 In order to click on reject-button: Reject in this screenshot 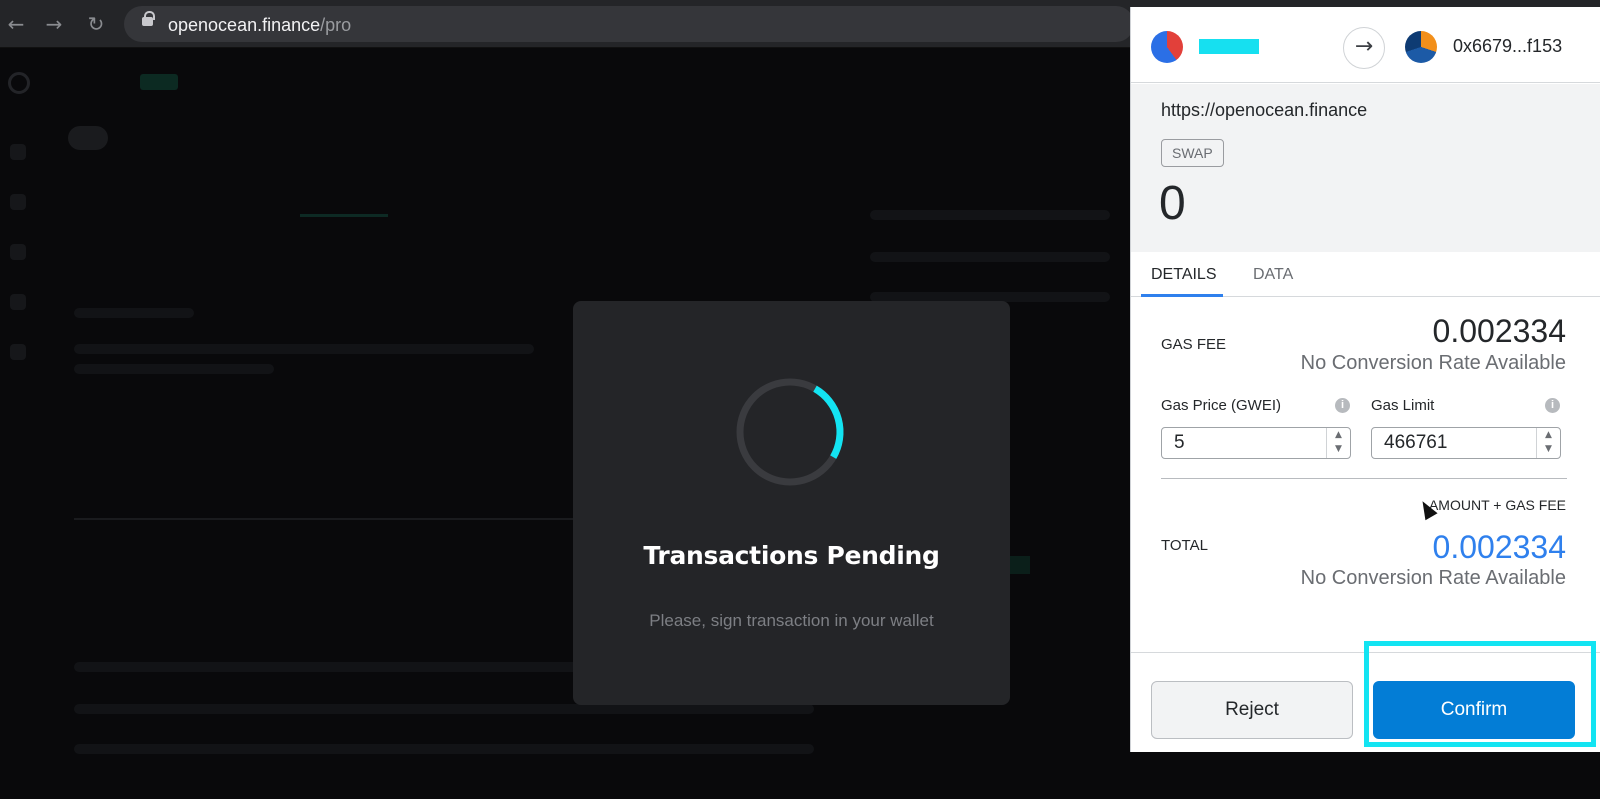, I will do `click(1252, 710)`.